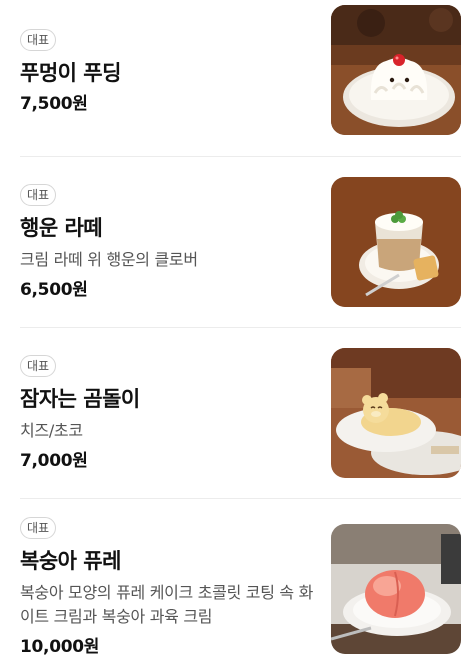  I want to click on peach-cake-photo, so click(396, 589).